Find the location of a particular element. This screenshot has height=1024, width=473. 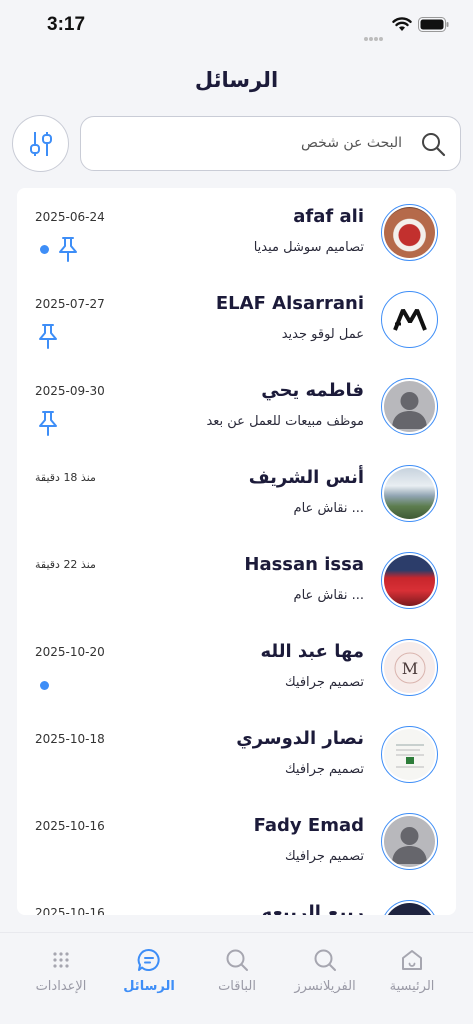

logo-m-pink-image: M is located at coordinates (409, 667).